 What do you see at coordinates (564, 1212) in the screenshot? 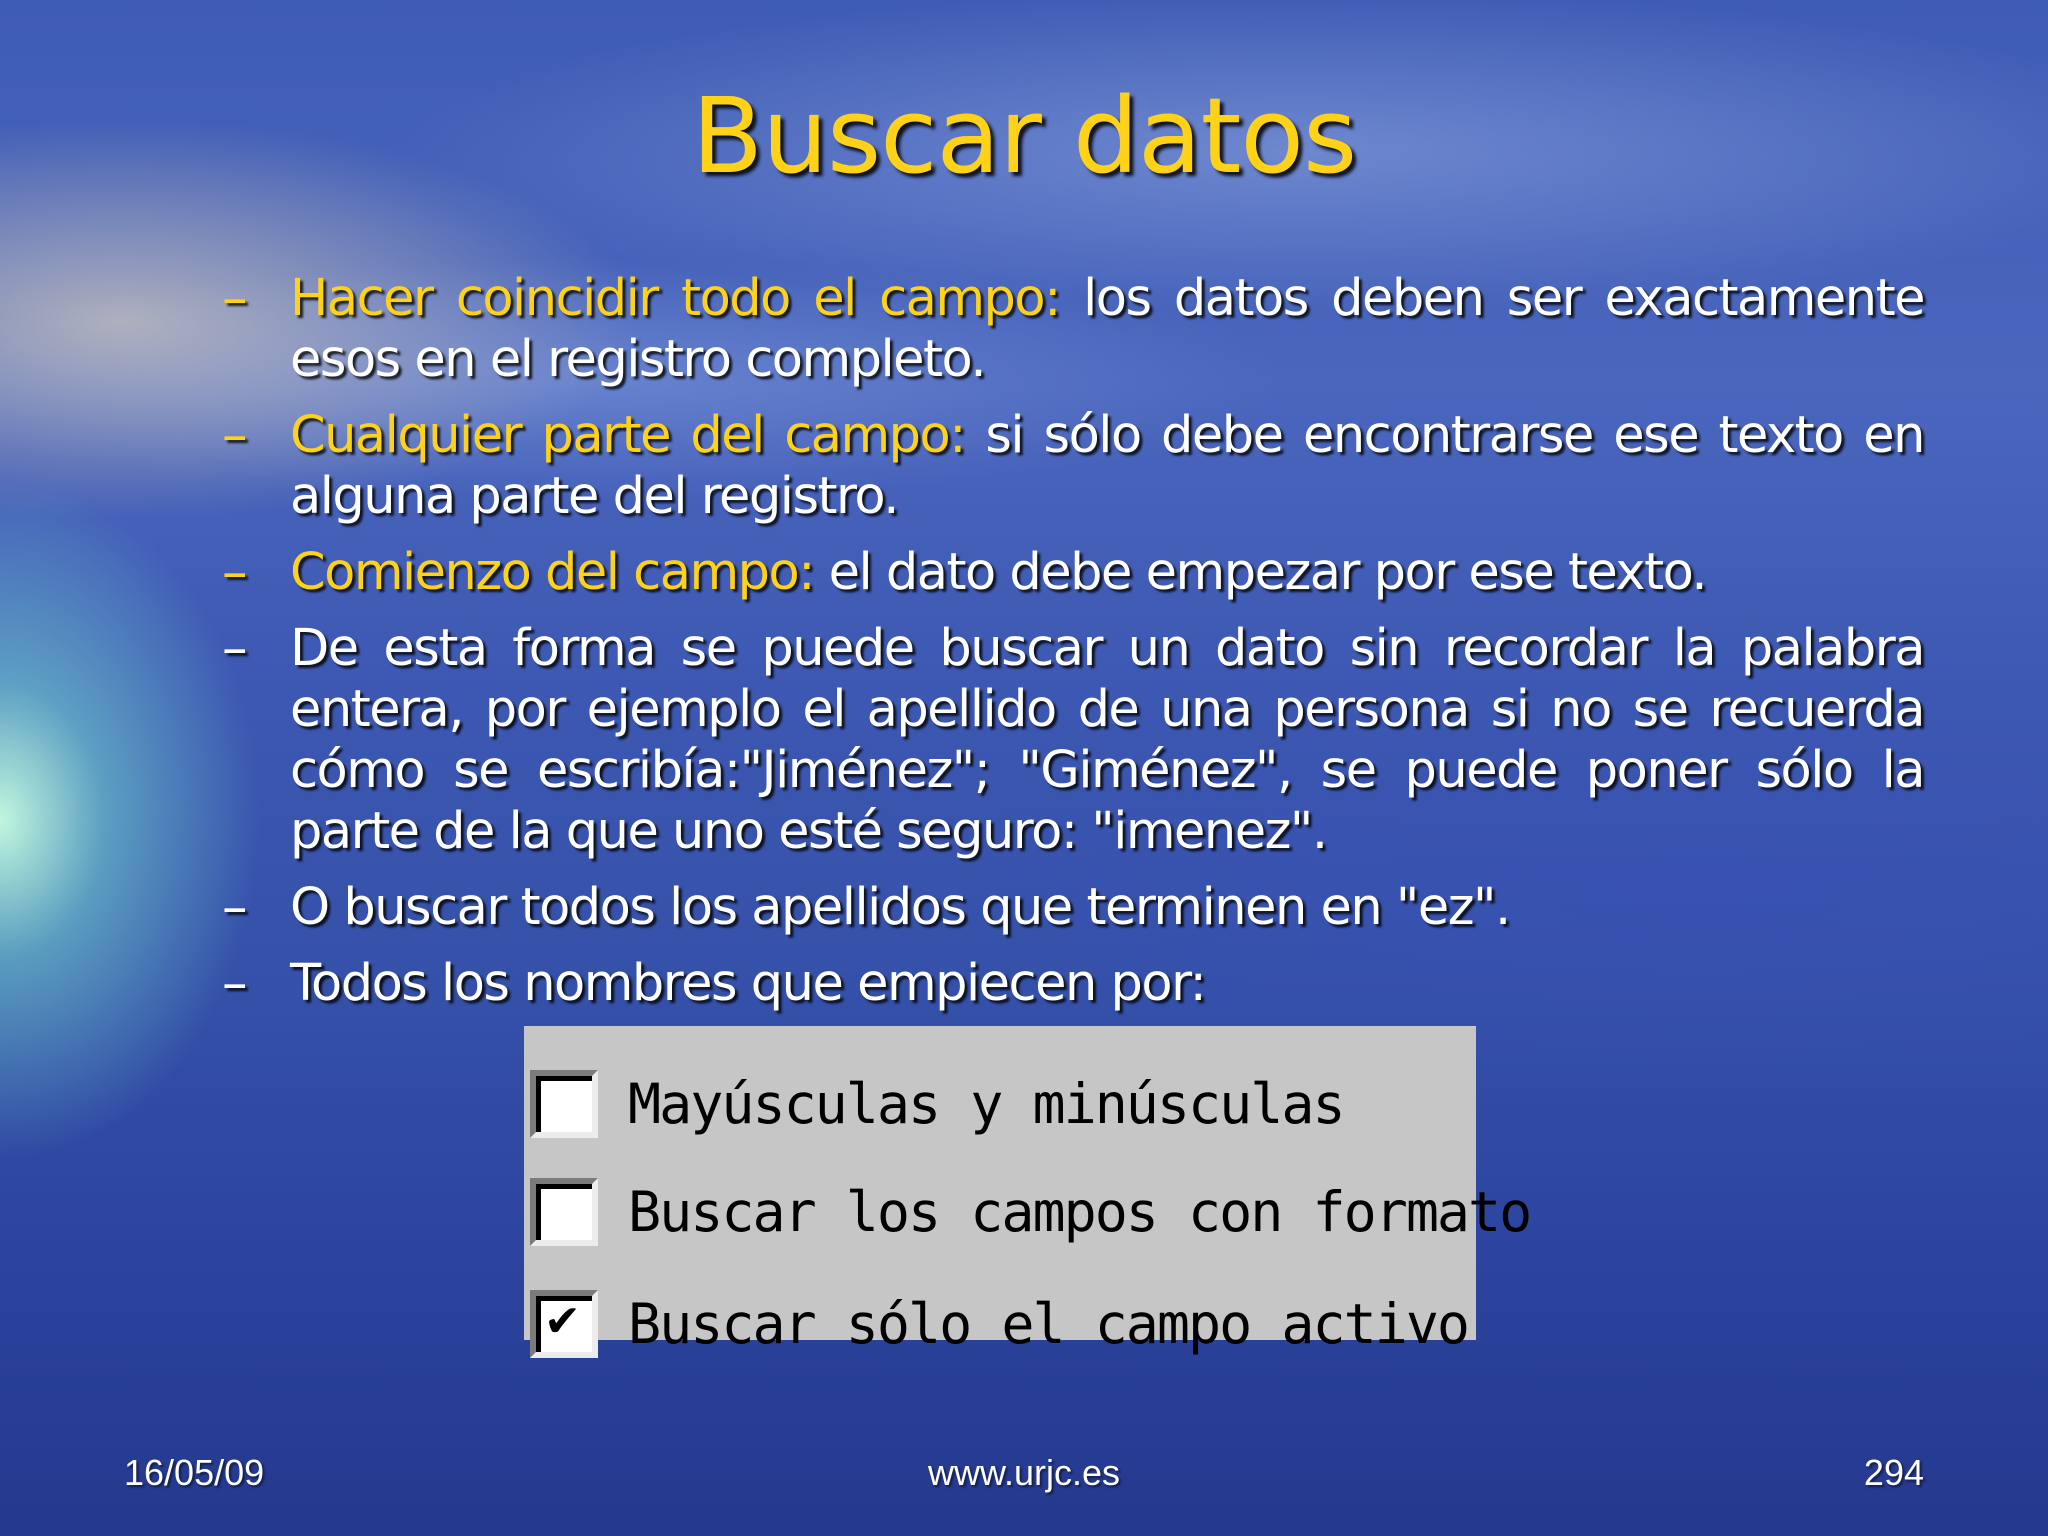
I see `search-formatted-checkbox` at bounding box center [564, 1212].